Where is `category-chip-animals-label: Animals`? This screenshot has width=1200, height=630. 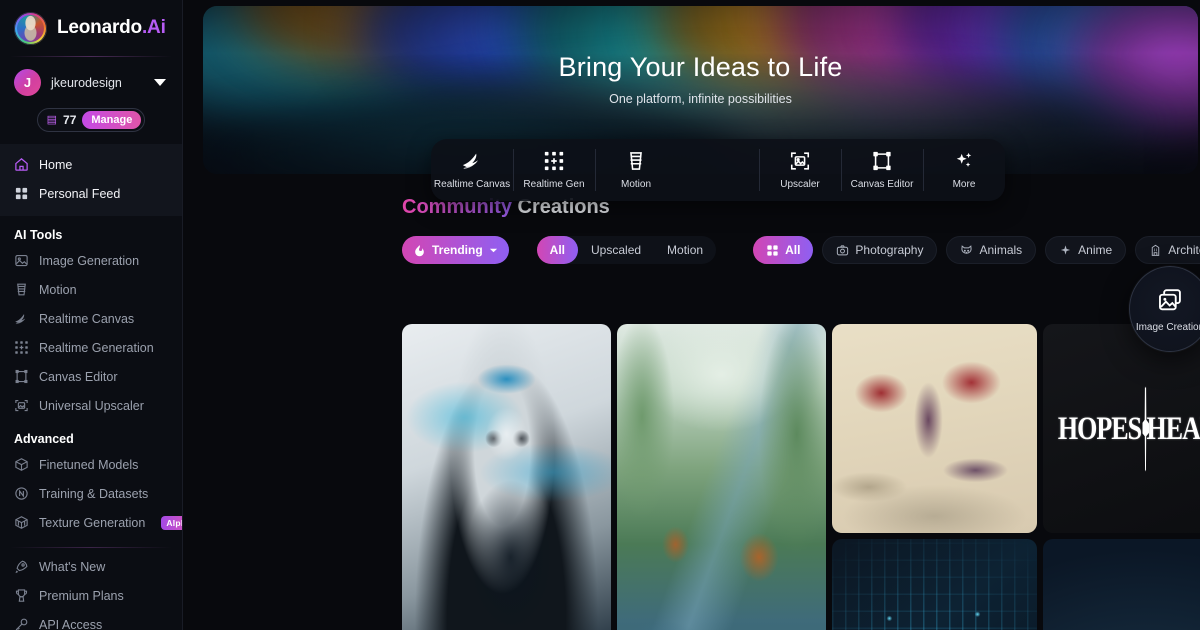
category-chip-animals-label: Animals is located at coordinates (1001, 250).